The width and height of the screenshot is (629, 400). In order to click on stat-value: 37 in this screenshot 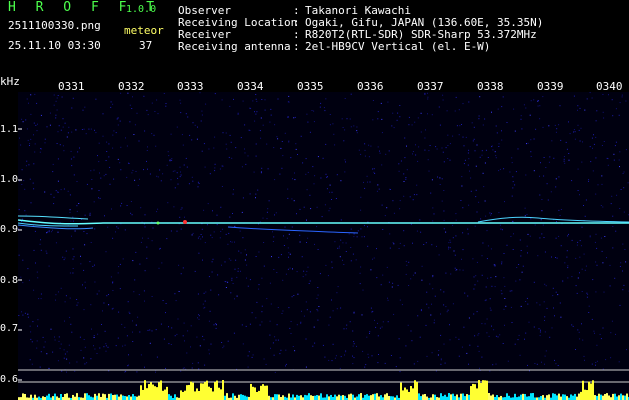, I will do `click(146, 45)`.